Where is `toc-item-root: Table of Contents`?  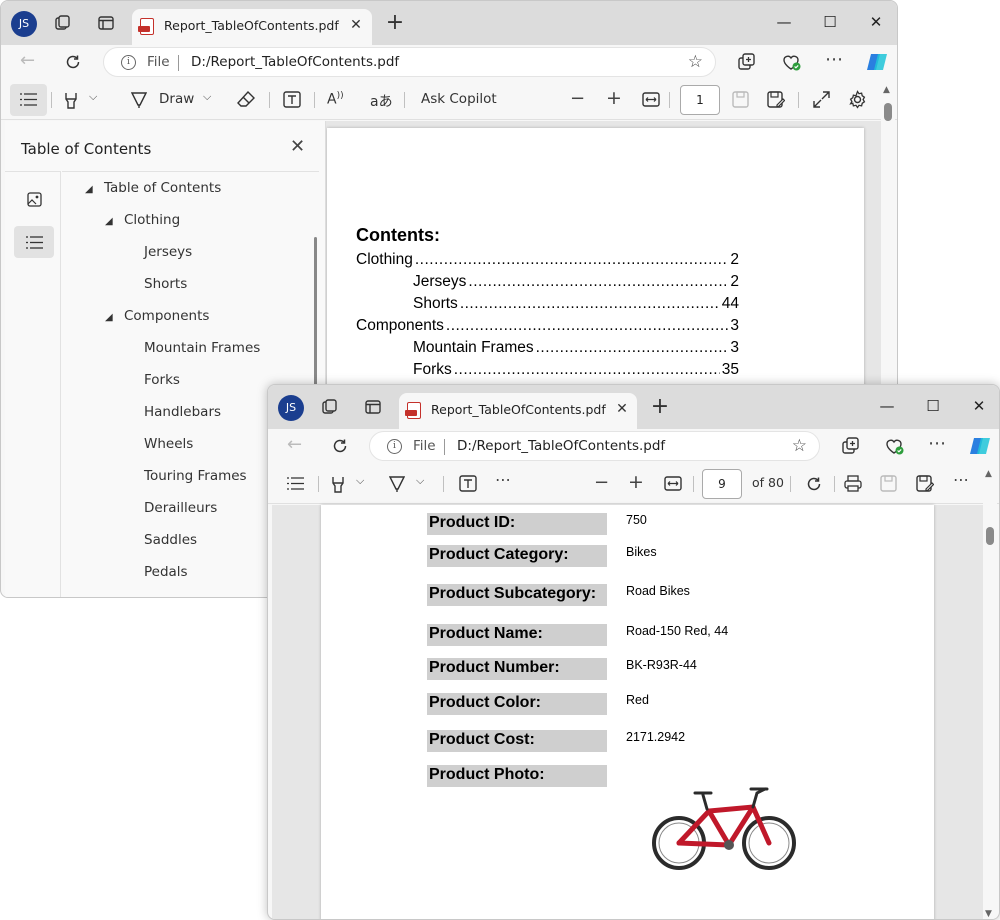 toc-item-root: Table of Contents is located at coordinates (162, 188).